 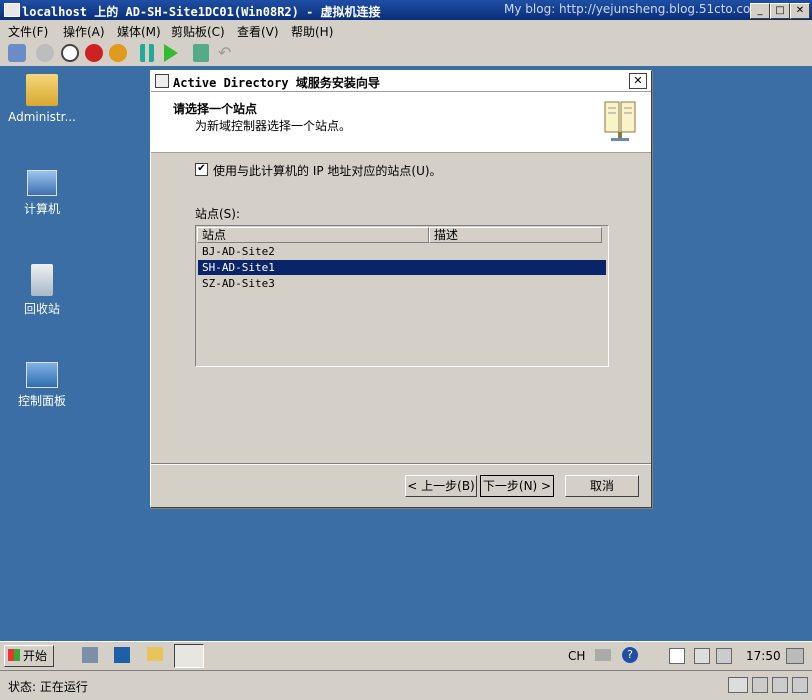 I want to click on keyboard-icon, so click(x=603, y=655).